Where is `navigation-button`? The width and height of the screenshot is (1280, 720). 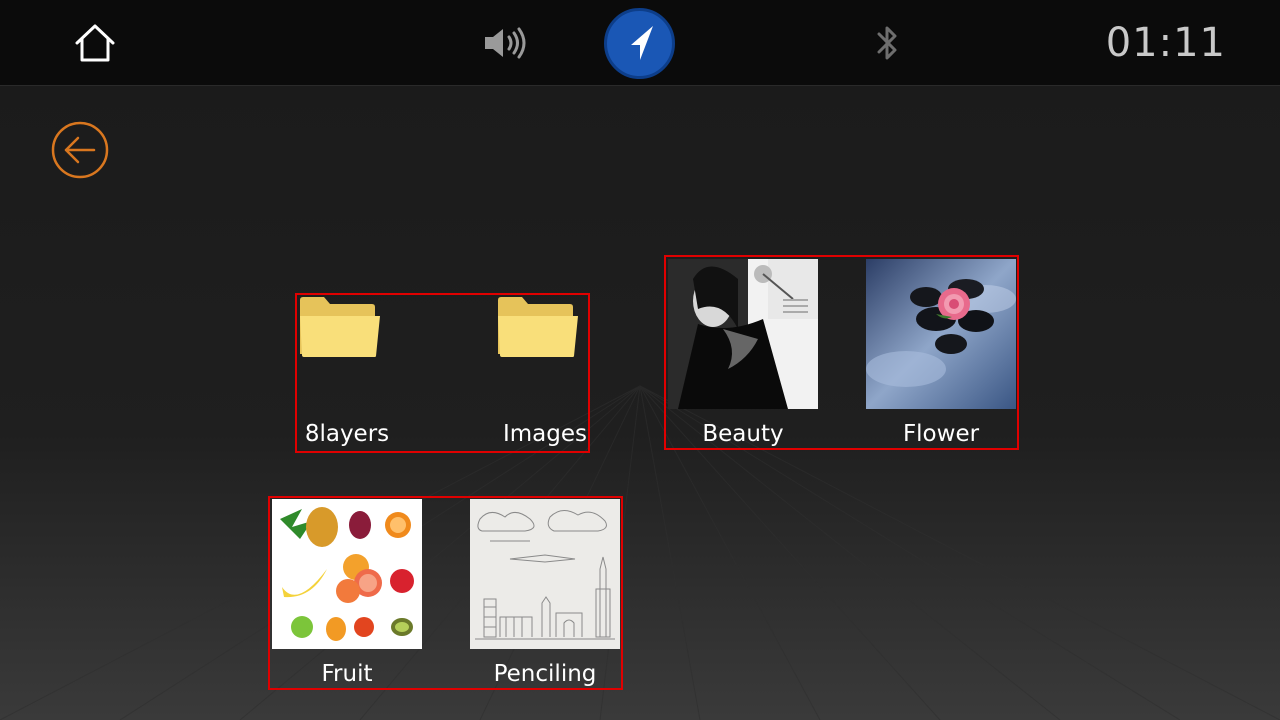
navigation-button is located at coordinates (639, 43).